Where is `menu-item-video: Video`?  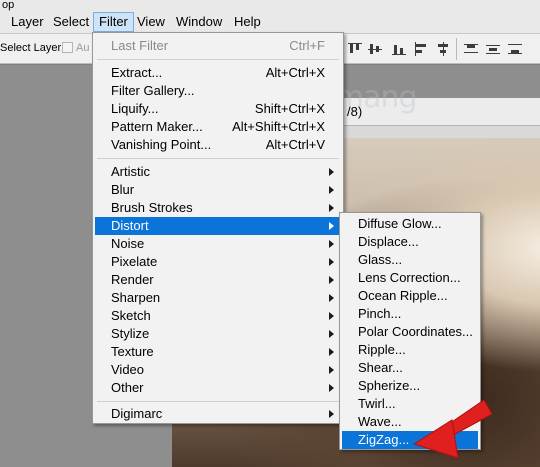
menu-item-video: Video is located at coordinates (218, 370).